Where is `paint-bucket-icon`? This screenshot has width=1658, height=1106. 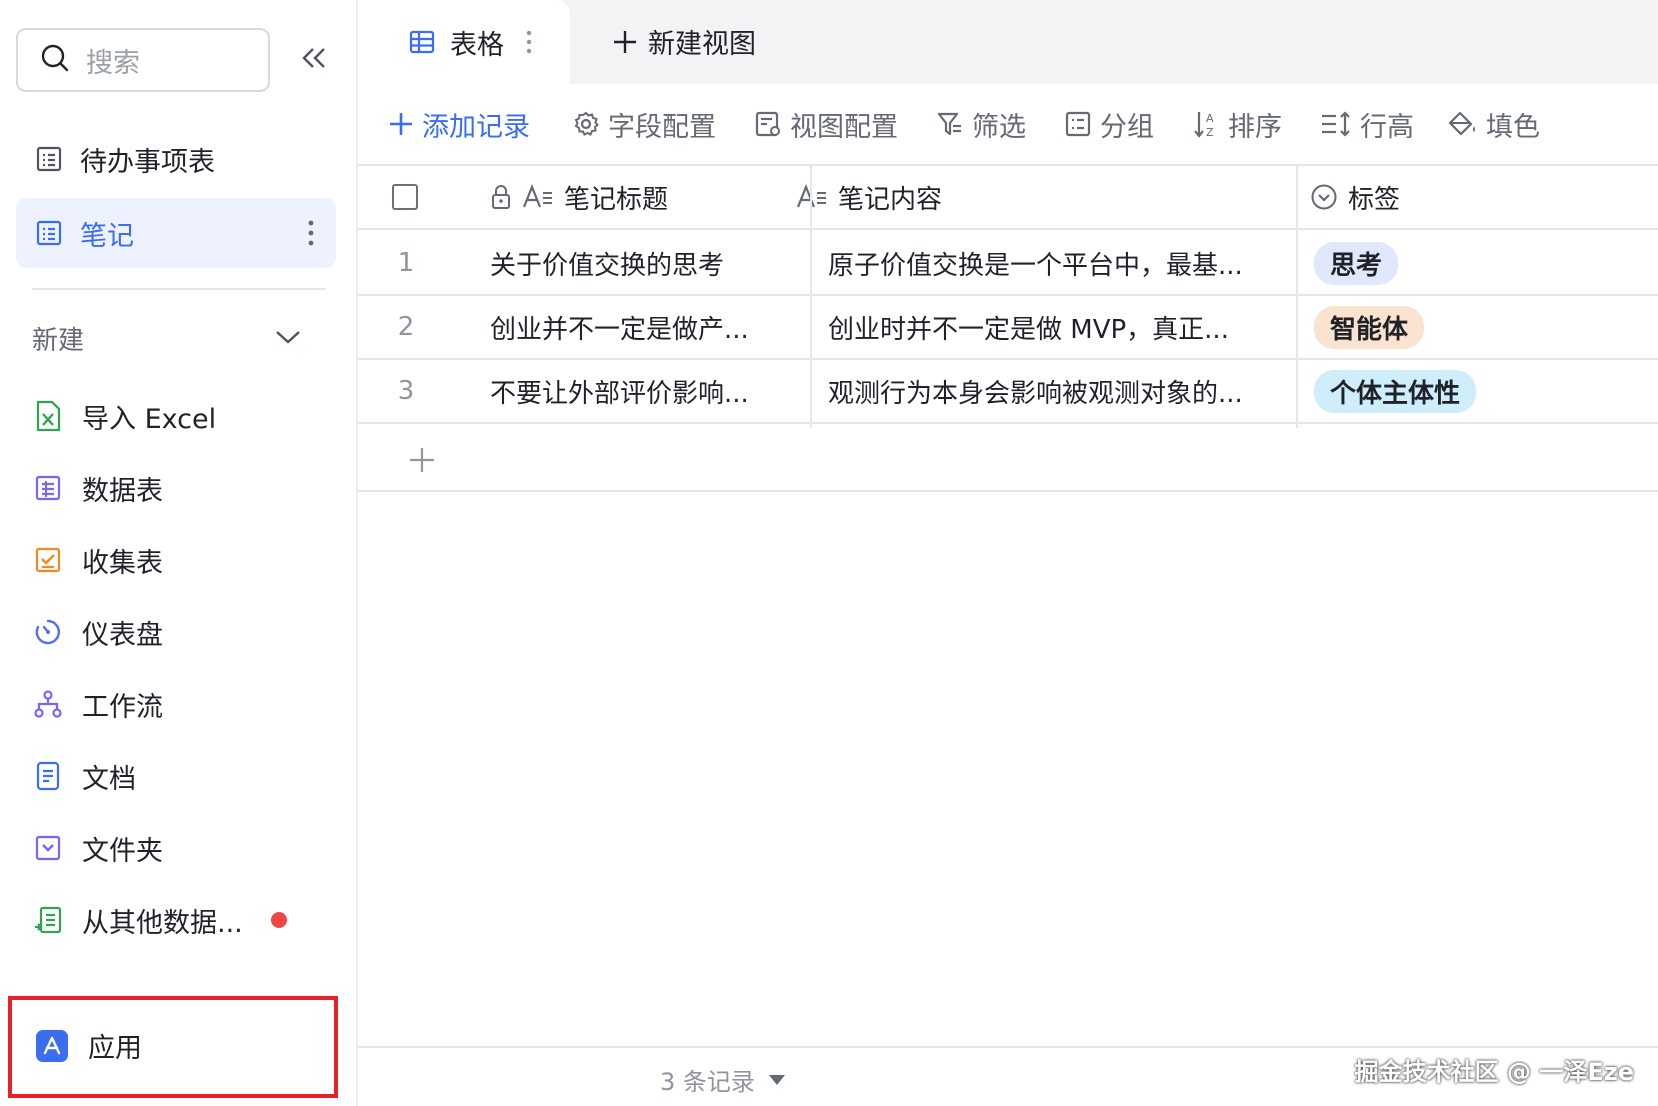
paint-bucket-icon is located at coordinates (1463, 124).